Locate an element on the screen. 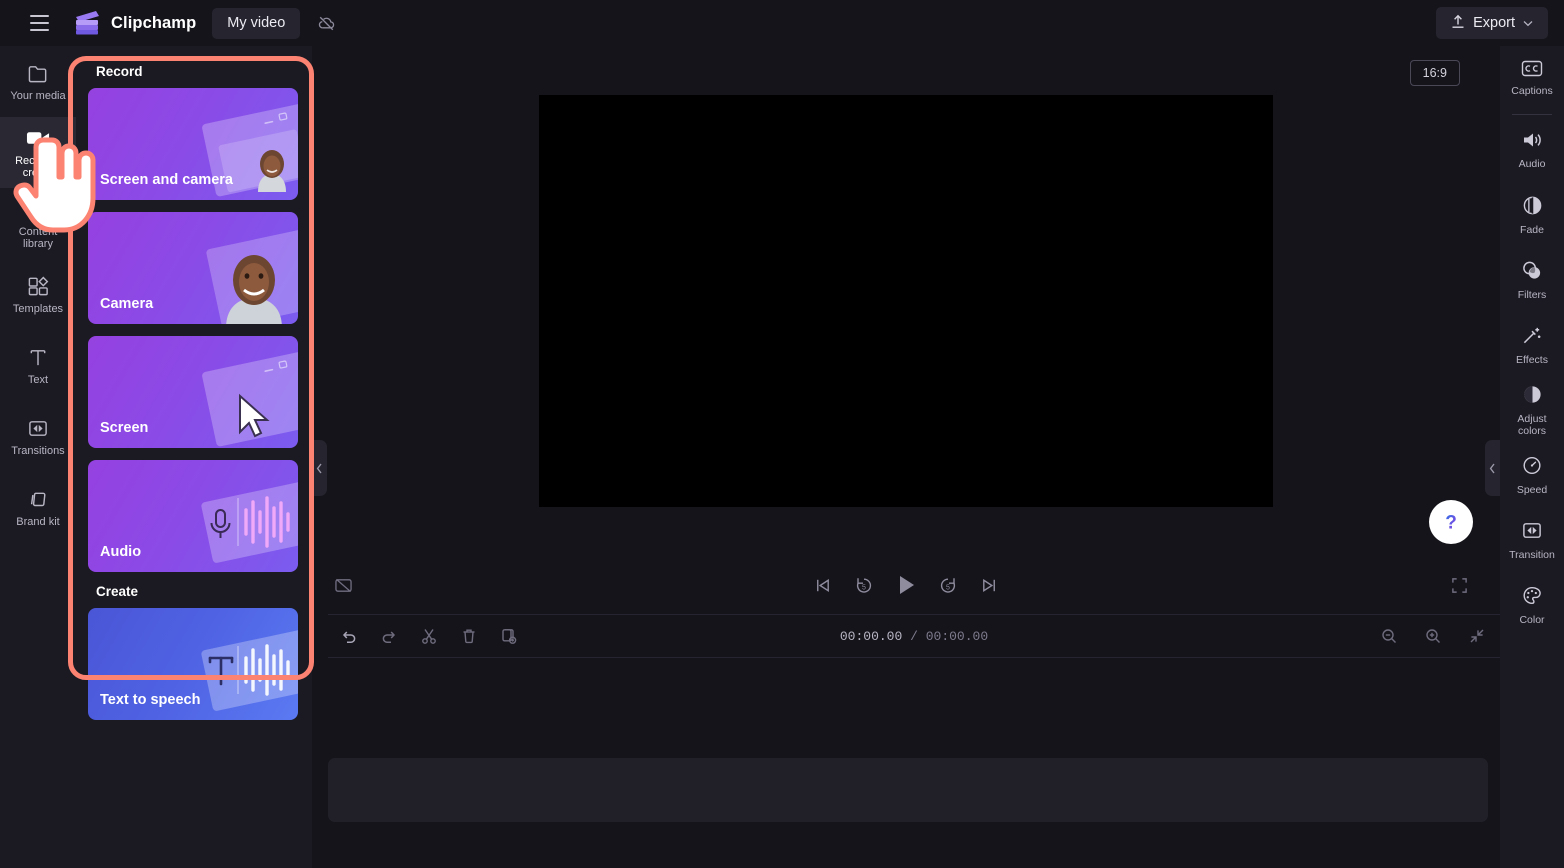 The image size is (1564, 868). video-camera-icon is located at coordinates (38, 138).